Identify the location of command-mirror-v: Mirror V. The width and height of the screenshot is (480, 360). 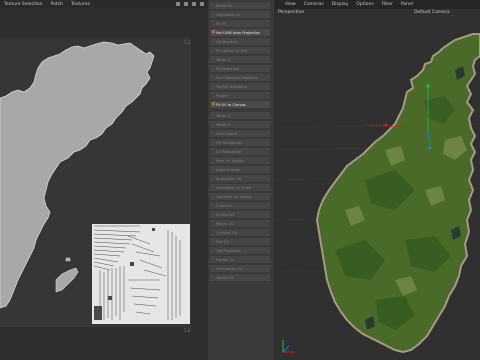
(240, 125).